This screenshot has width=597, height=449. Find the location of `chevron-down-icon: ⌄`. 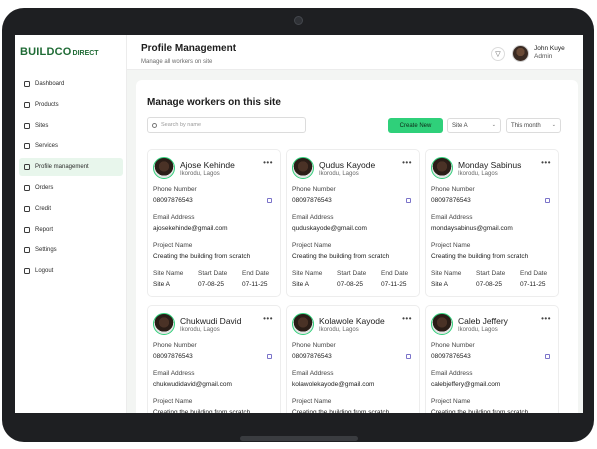

chevron-down-icon: ⌄ is located at coordinates (493, 125).